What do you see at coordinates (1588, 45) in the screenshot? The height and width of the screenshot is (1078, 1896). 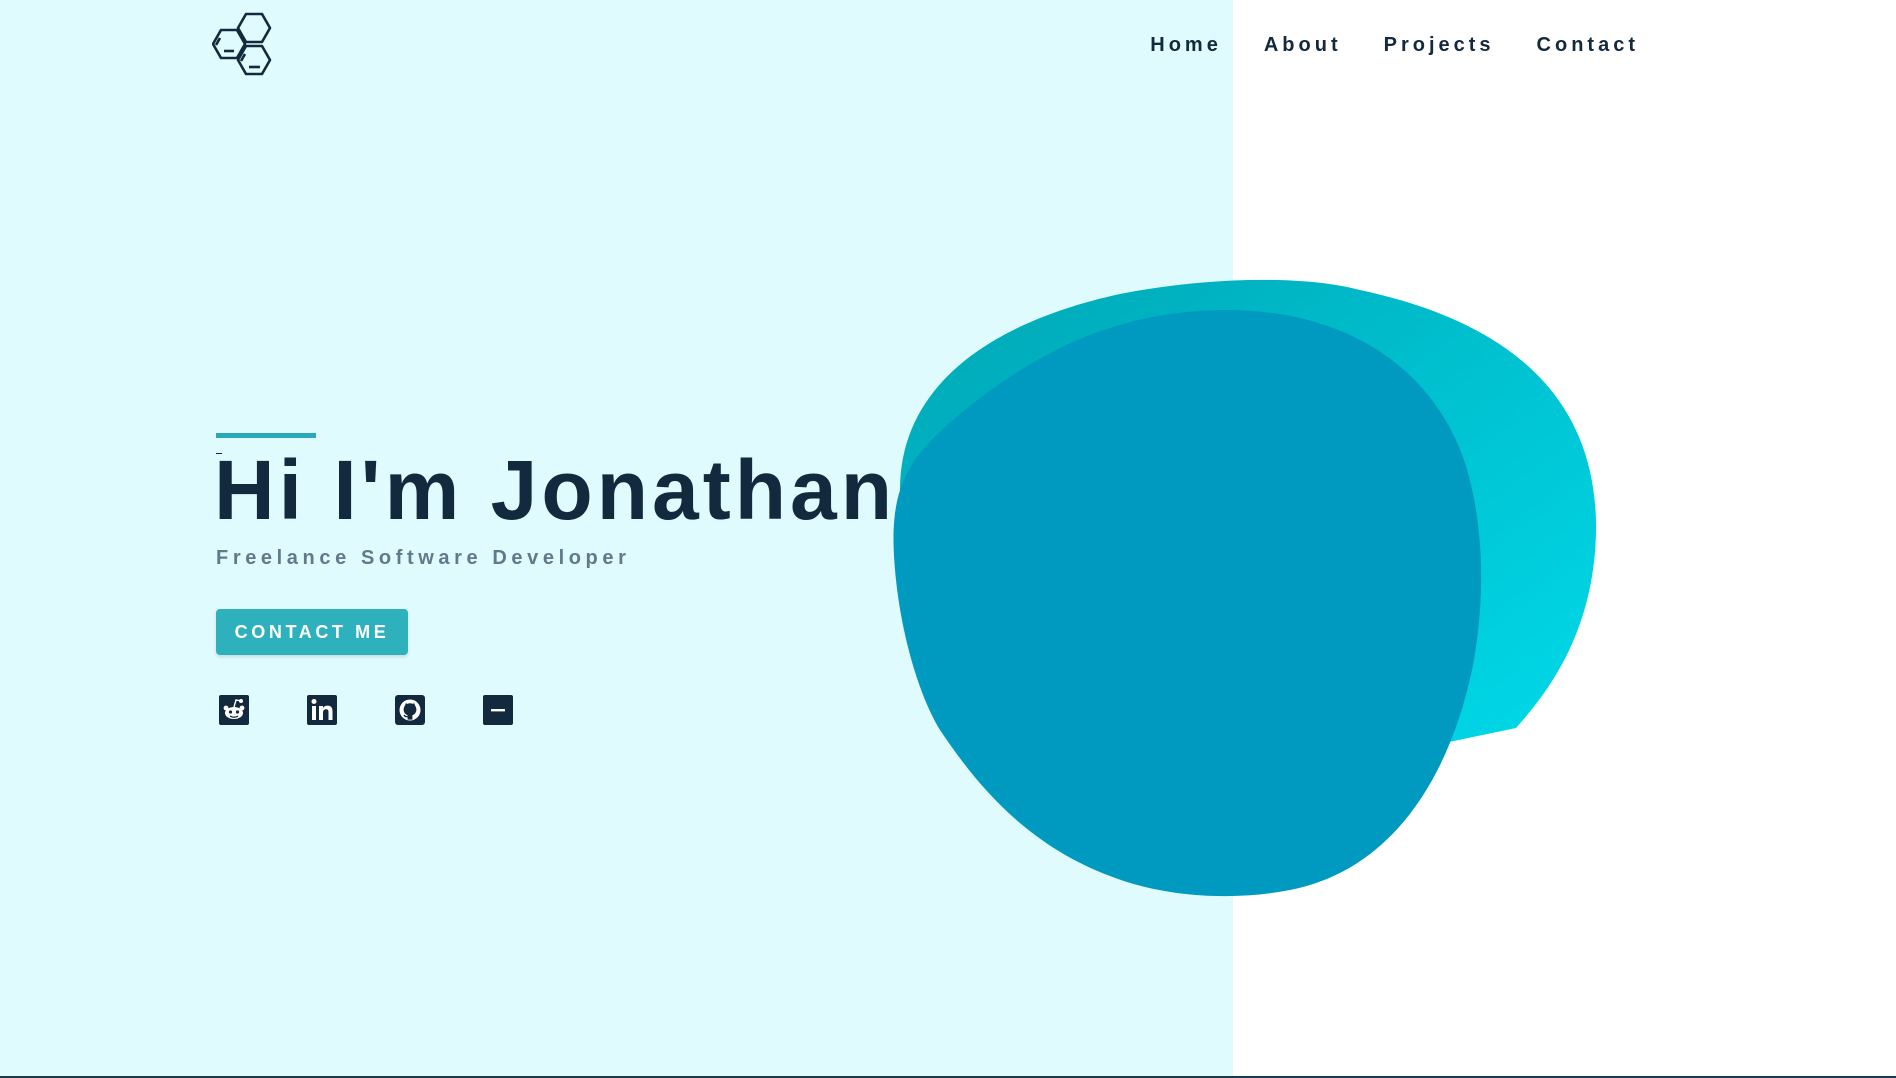 I see `nav-contact-link: Contact` at bounding box center [1588, 45].